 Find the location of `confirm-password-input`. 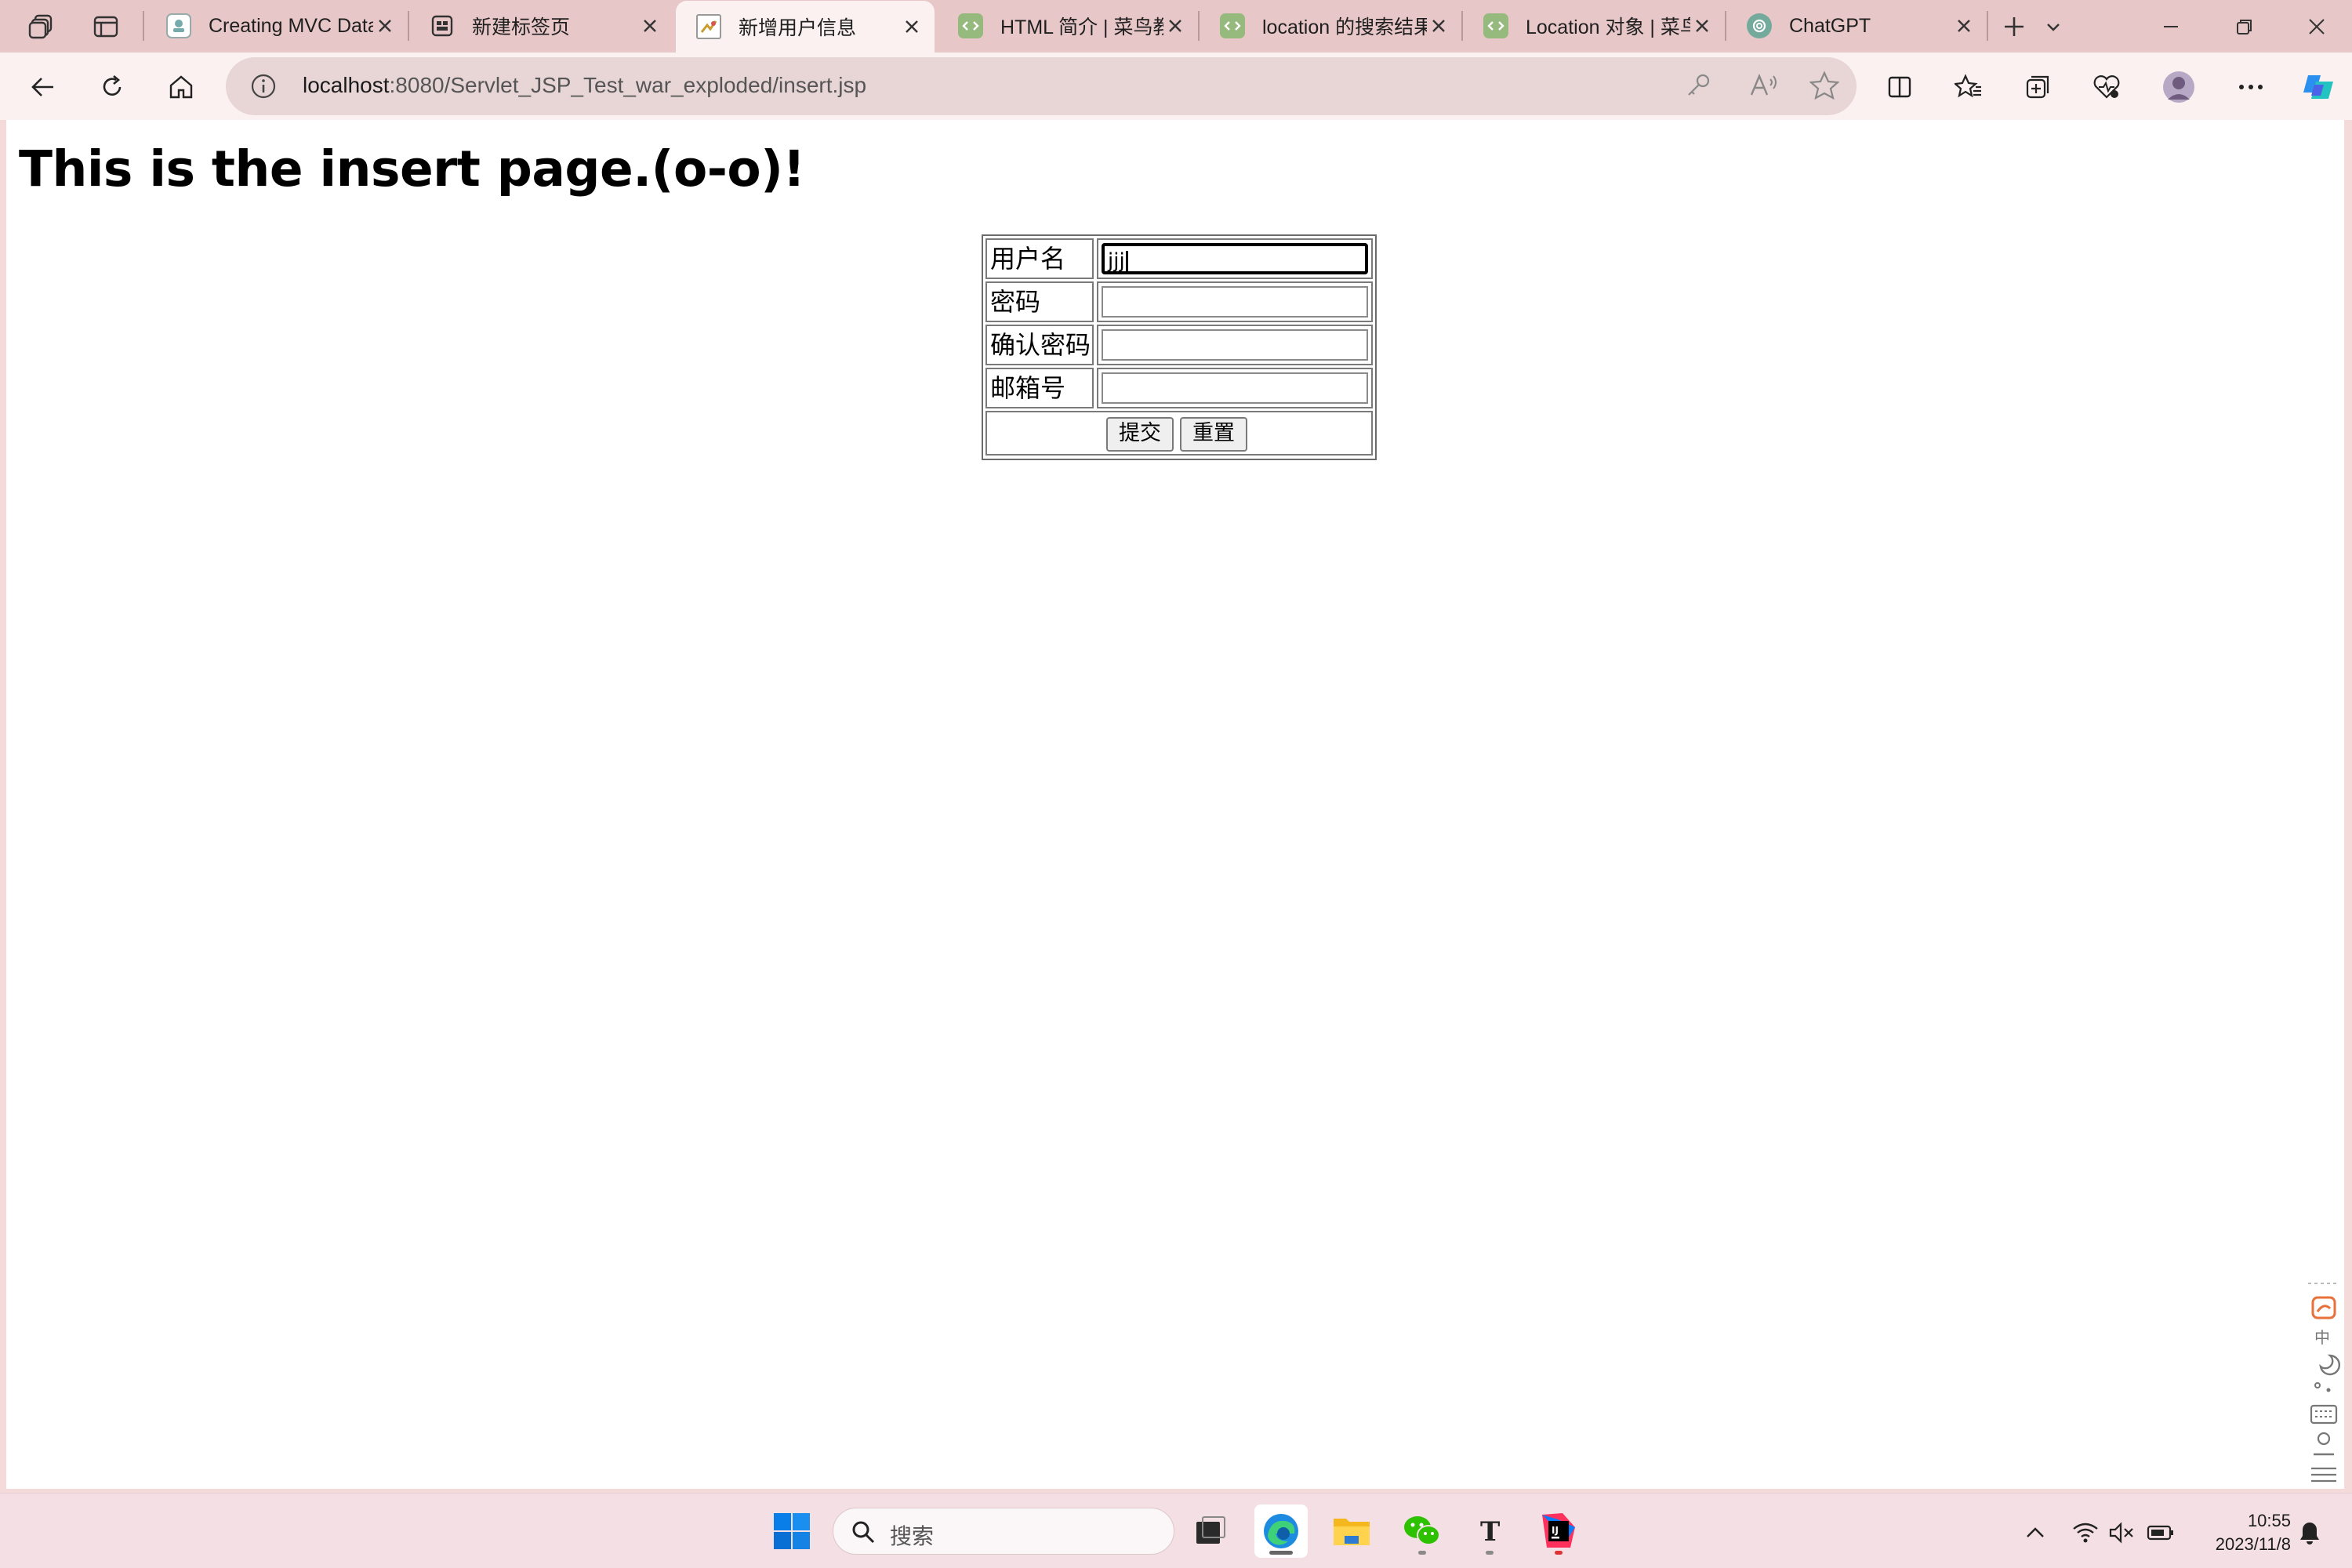

confirm-password-input is located at coordinates (1235, 345).